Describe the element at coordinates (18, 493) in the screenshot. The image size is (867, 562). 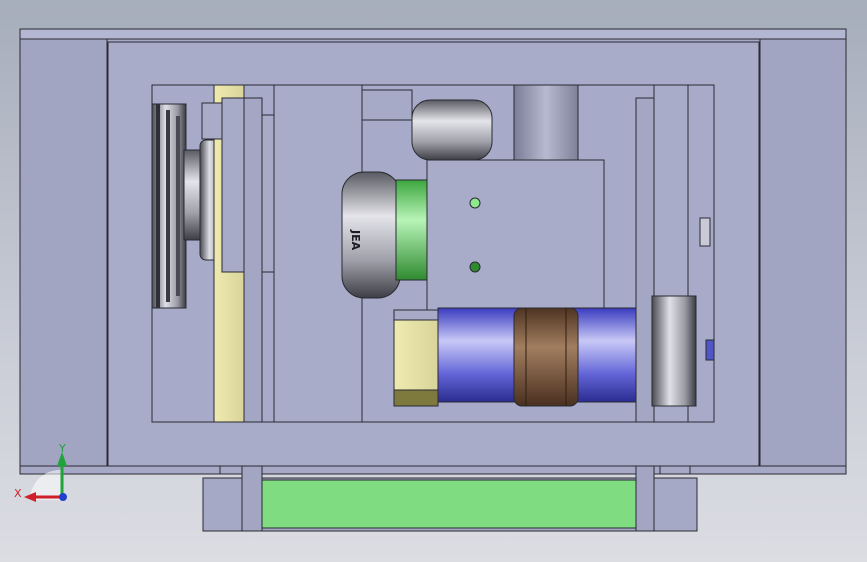
I see `triad-x-label: X` at that location.